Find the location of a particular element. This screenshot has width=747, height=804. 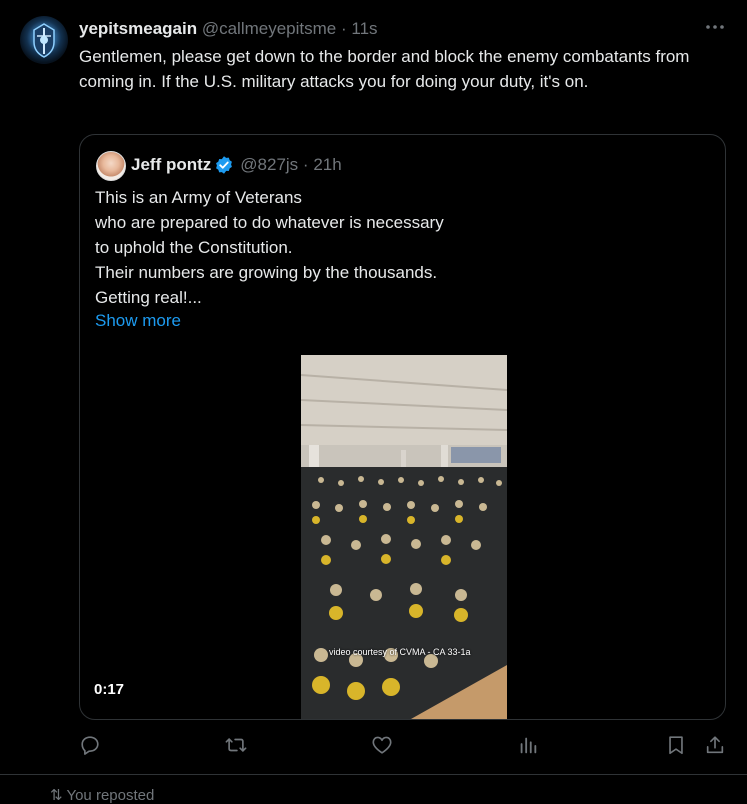

author-avatar is located at coordinates (44, 40).